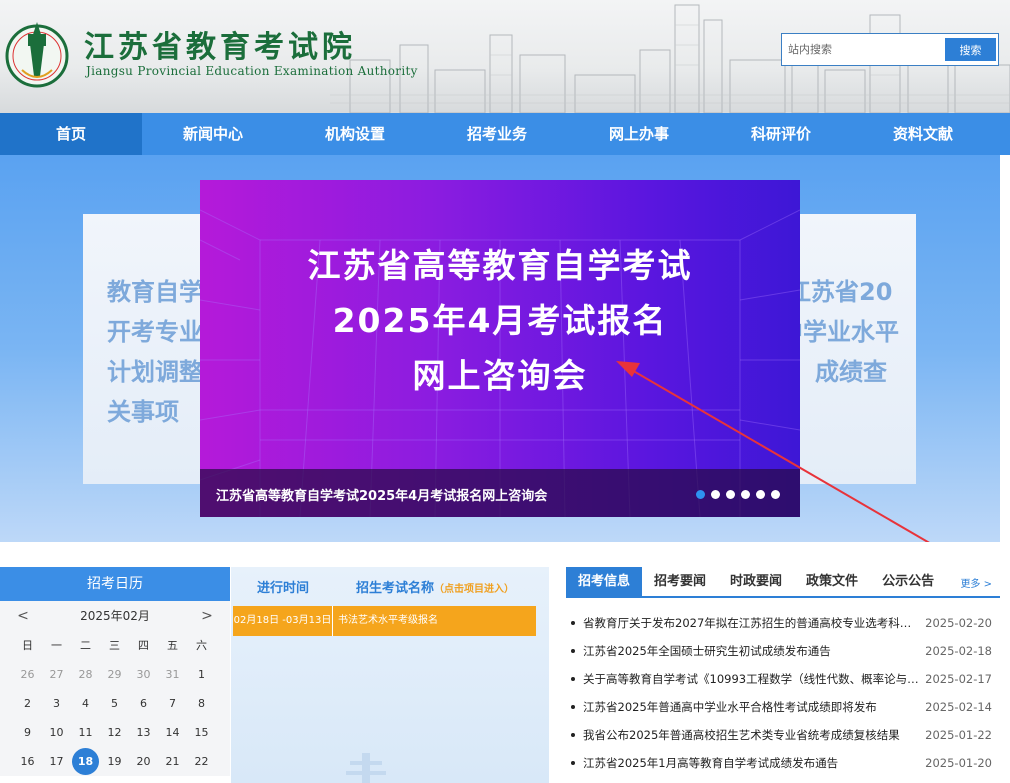 This screenshot has height=783, width=1010. Describe the element at coordinates (143, 761) in the screenshot. I see `calendar-day: 20` at that location.